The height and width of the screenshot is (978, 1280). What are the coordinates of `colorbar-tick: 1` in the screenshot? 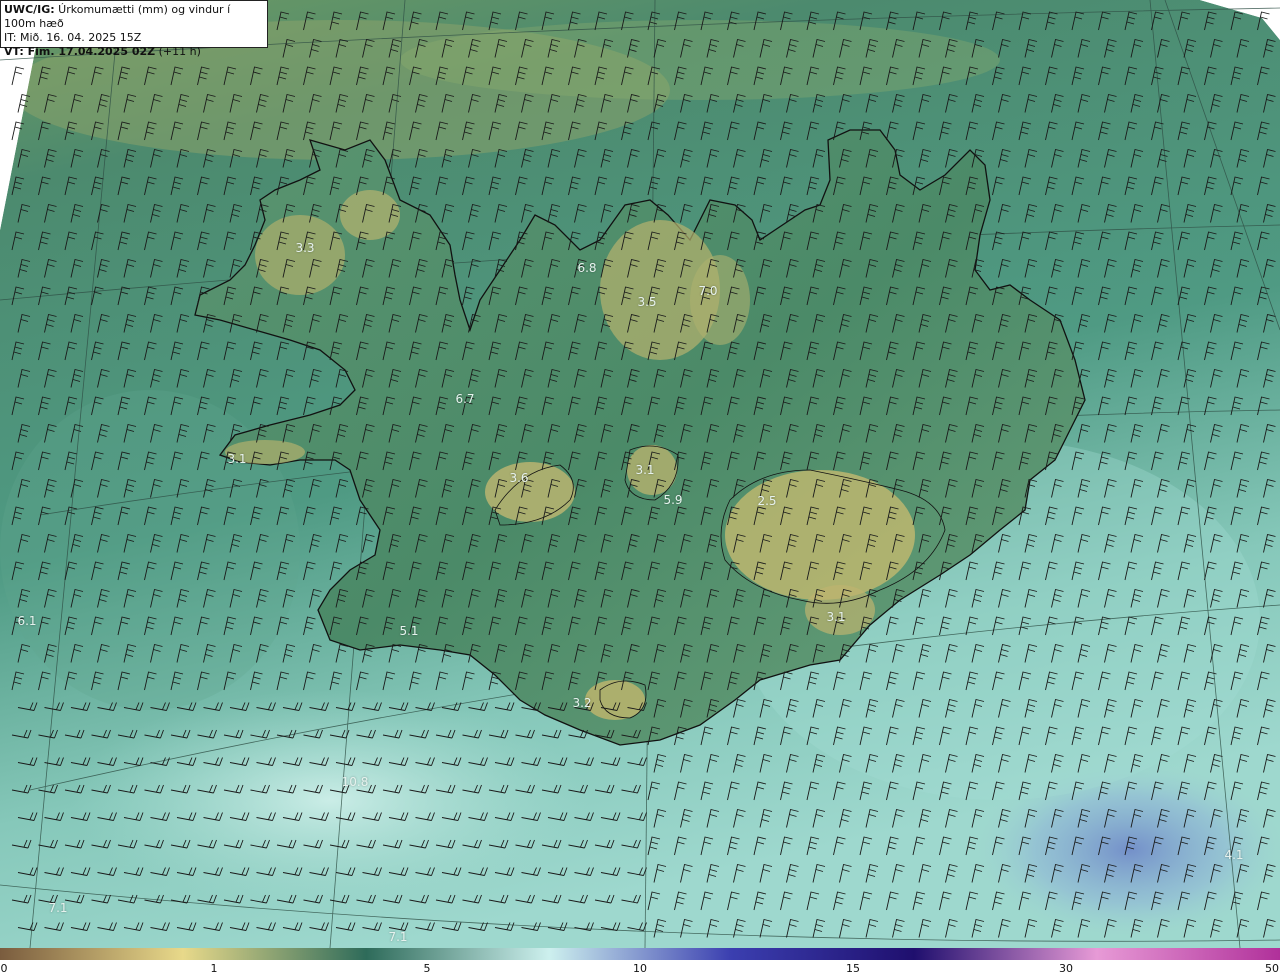 It's located at (214, 968).